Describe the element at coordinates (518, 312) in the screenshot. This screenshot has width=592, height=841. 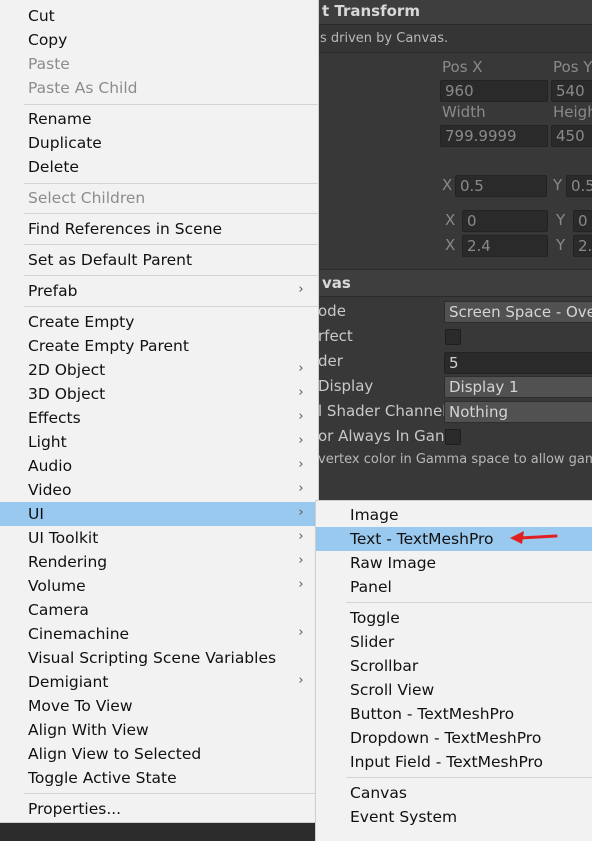
I see `render-mode-dropdown: Screen Space - Ove` at that location.